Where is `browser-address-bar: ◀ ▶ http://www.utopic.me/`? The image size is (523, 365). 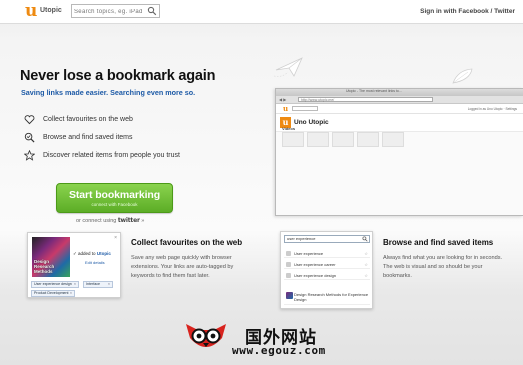 browser-address-bar: ◀ ▶ http://www.utopic.me/ is located at coordinates (399, 100).